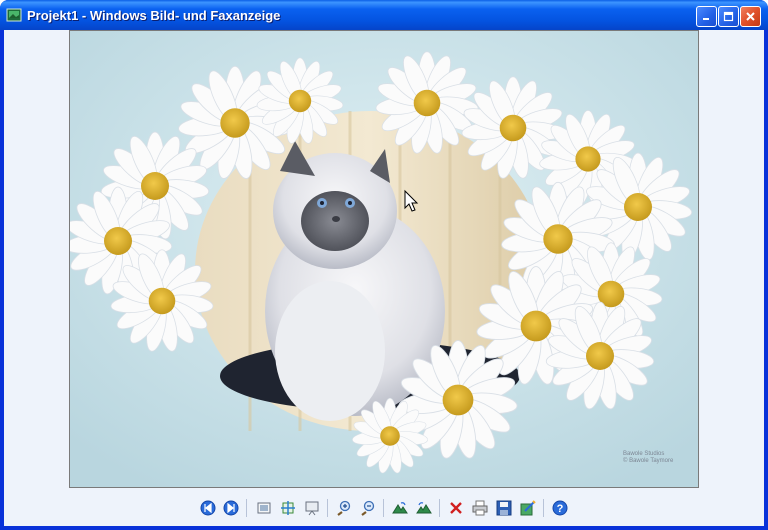  I want to click on zoom-out-button, so click(368, 508).